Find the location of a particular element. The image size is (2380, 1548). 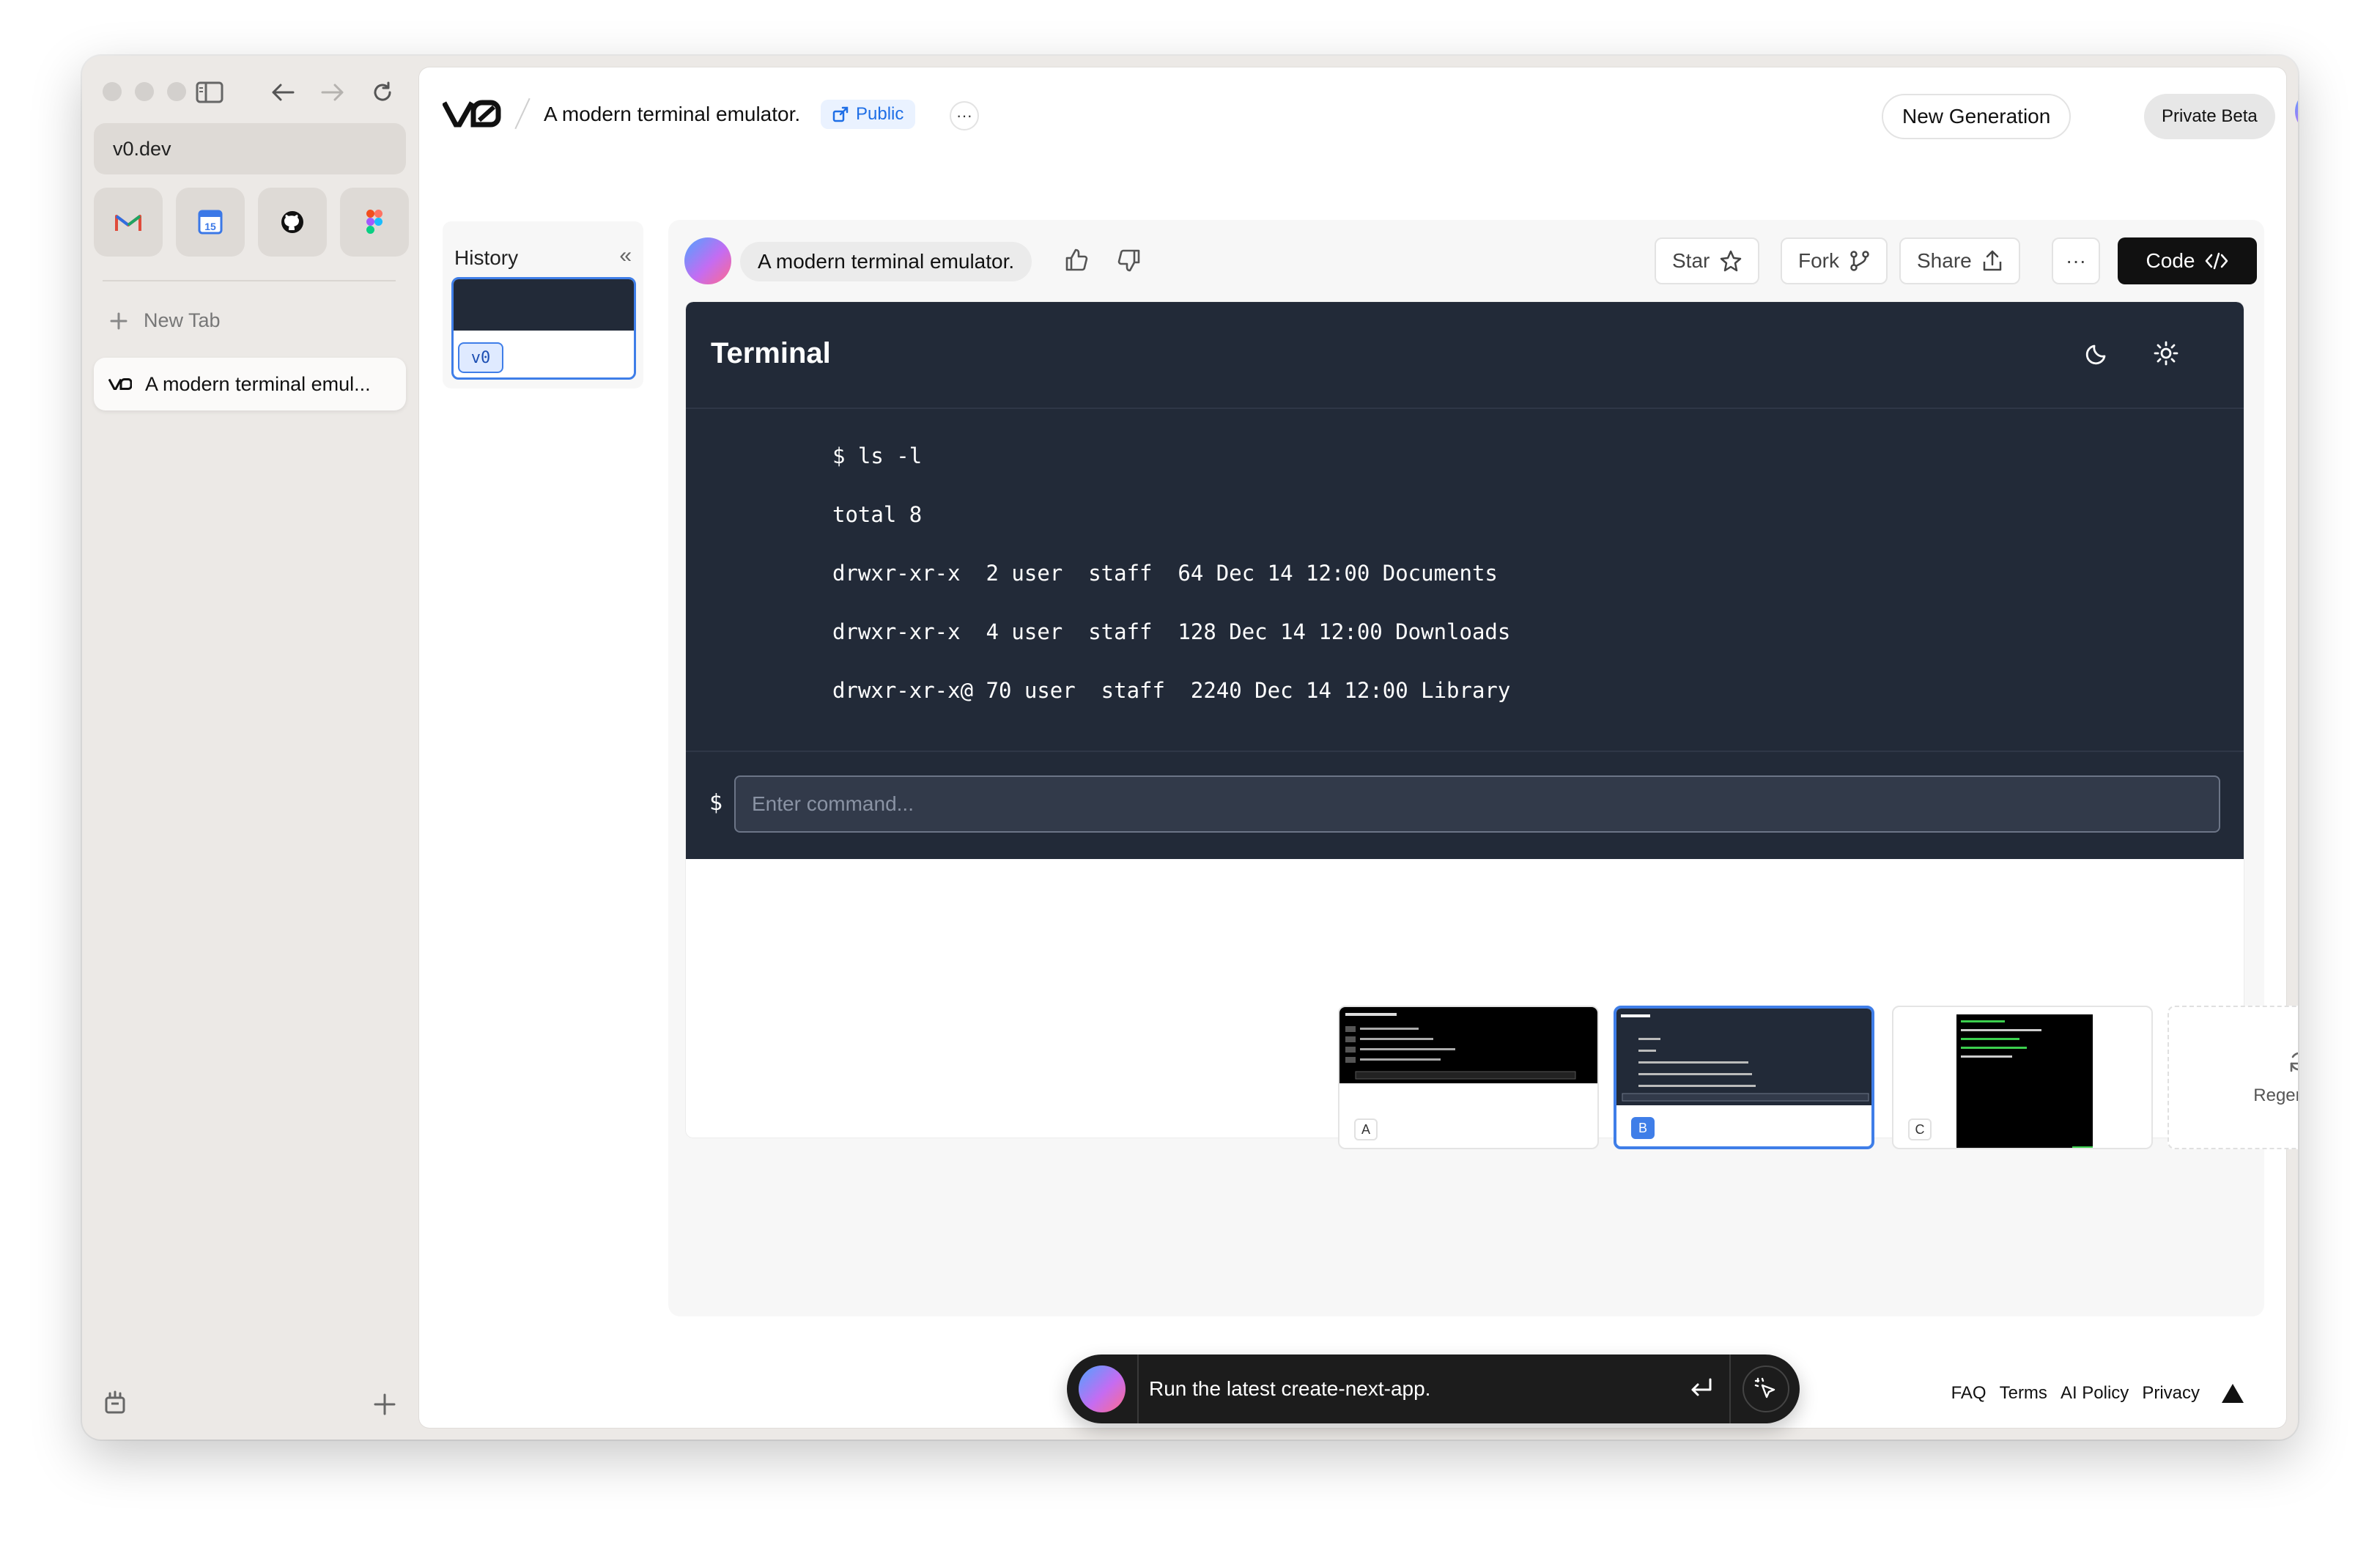

share-link-icon is located at coordinates (840, 114).